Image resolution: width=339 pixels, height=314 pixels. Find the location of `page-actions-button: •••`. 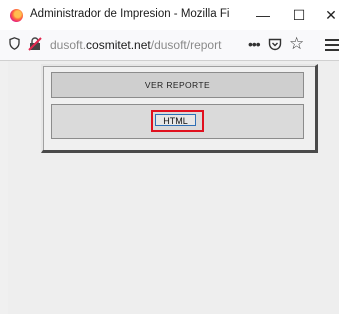

page-actions-button: ••• is located at coordinates (254, 44).